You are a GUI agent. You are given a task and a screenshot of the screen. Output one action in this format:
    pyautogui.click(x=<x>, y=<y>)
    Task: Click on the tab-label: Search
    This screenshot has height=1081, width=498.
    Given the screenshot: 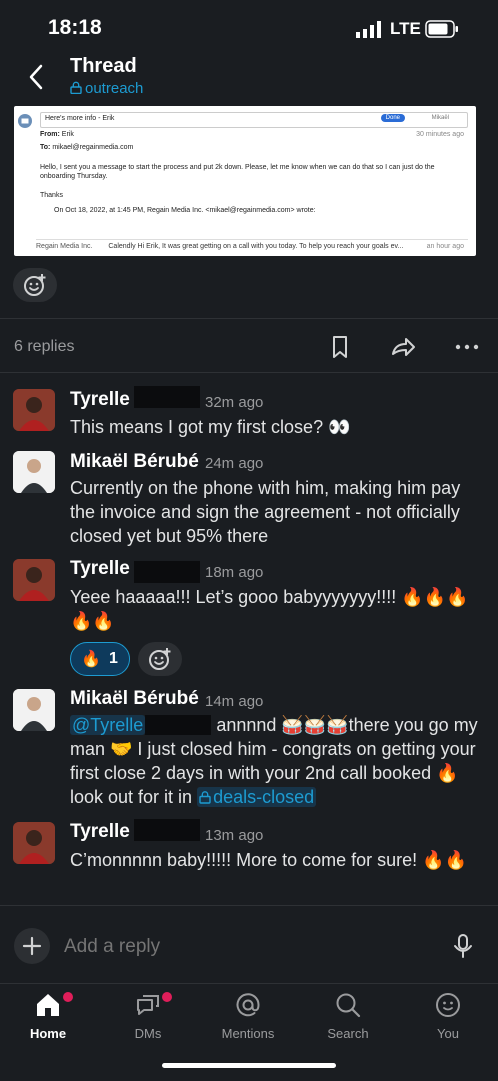 What is the action you would take?
    pyautogui.click(x=348, y=1033)
    